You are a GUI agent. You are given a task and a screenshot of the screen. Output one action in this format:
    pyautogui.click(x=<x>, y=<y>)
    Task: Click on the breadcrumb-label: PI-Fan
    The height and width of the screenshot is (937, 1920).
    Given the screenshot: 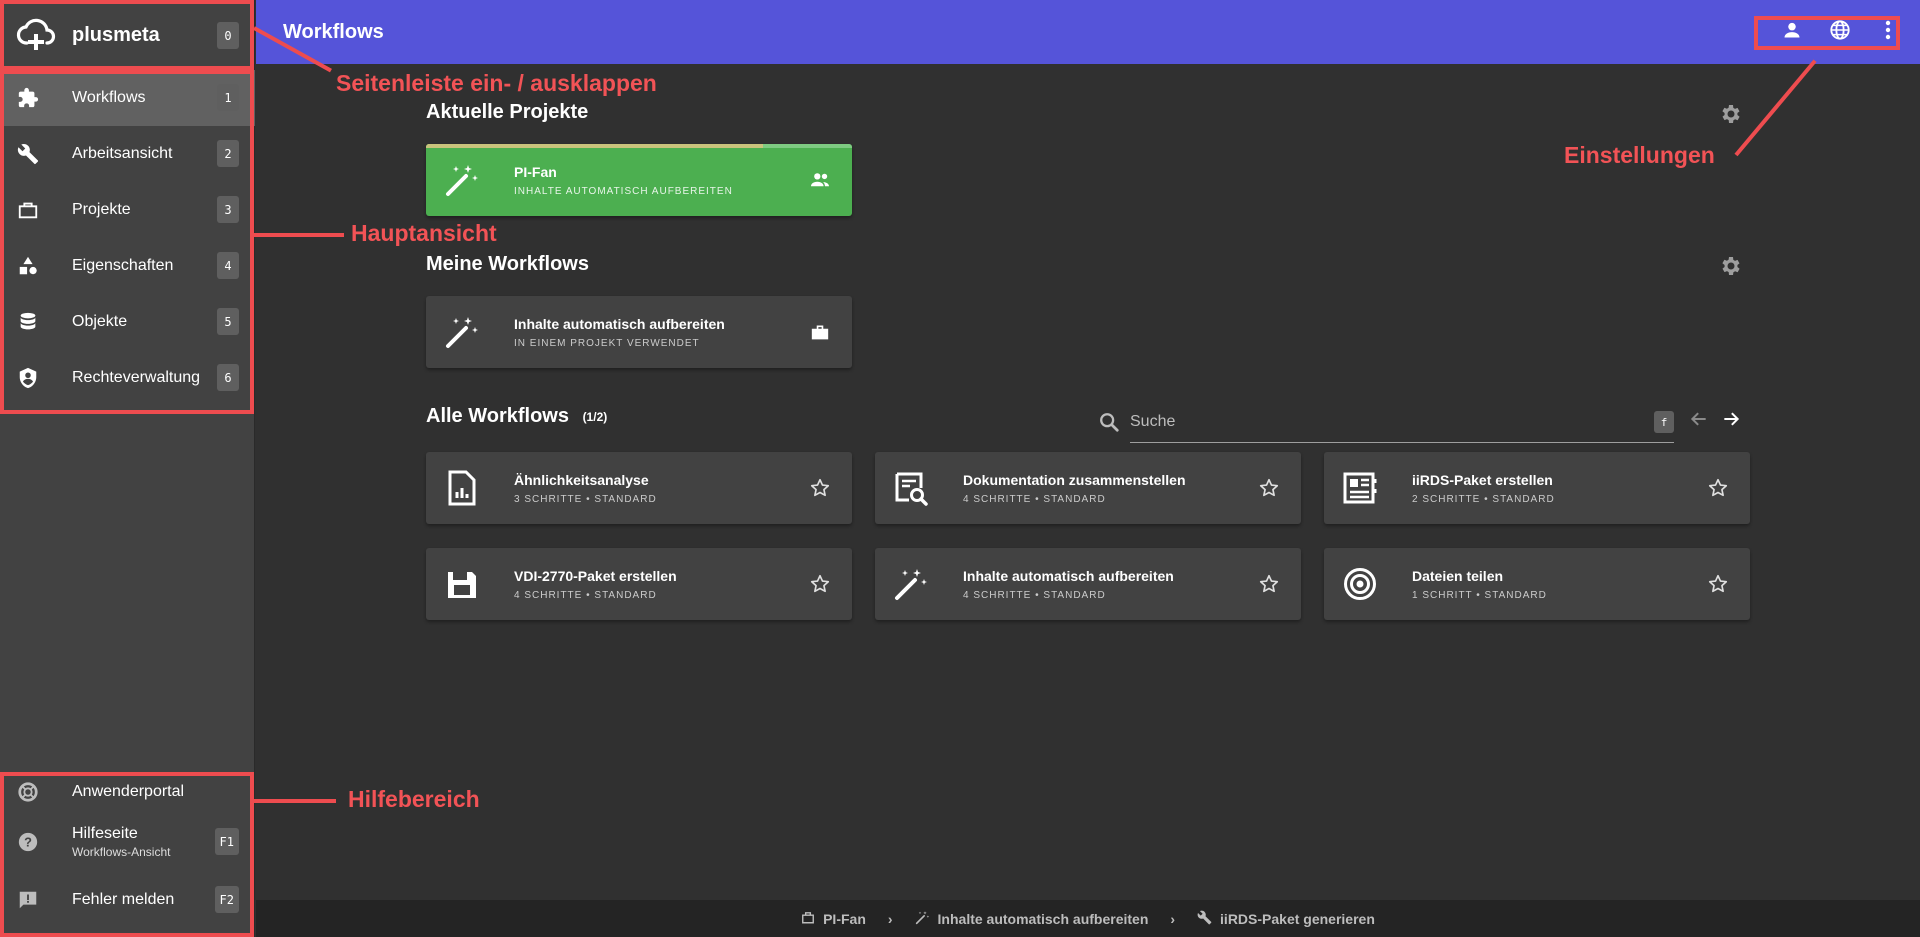 What is the action you would take?
    pyautogui.click(x=844, y=918)
    